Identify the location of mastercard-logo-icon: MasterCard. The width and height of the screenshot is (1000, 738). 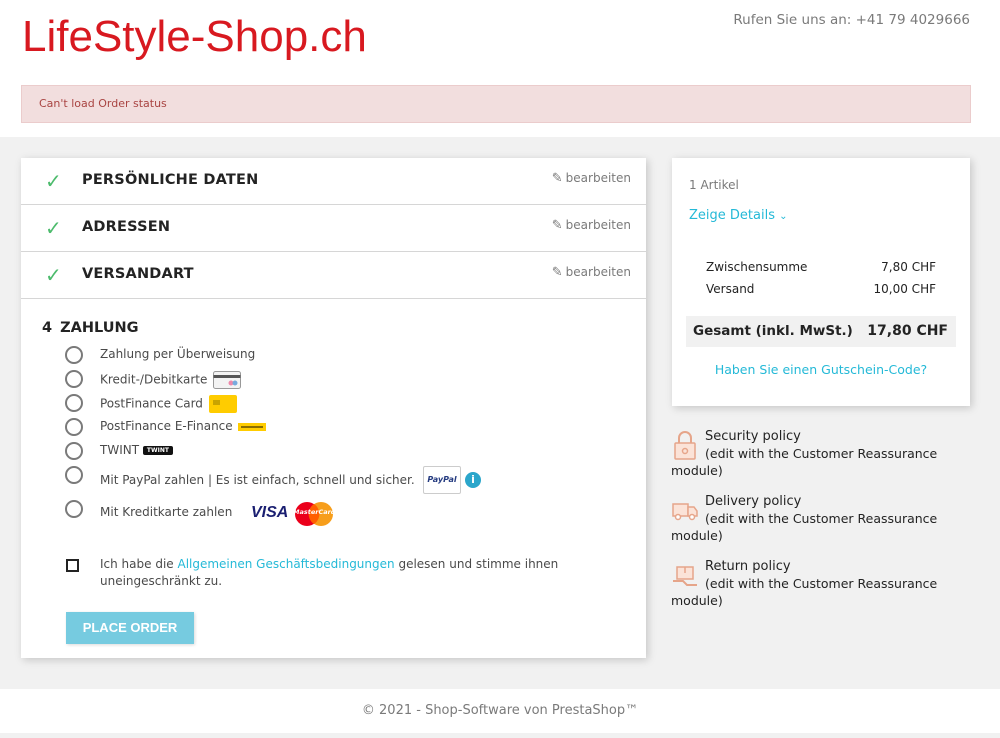
(314, 514).